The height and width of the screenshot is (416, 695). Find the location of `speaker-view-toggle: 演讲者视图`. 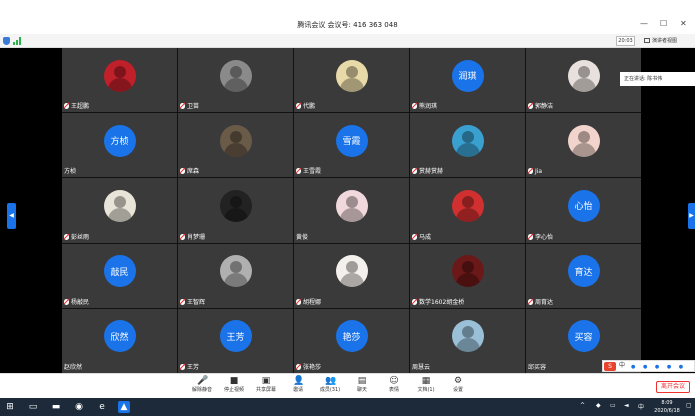

speaker-view-toggle: 演讲者视图 is located at coordinates (660, 41).